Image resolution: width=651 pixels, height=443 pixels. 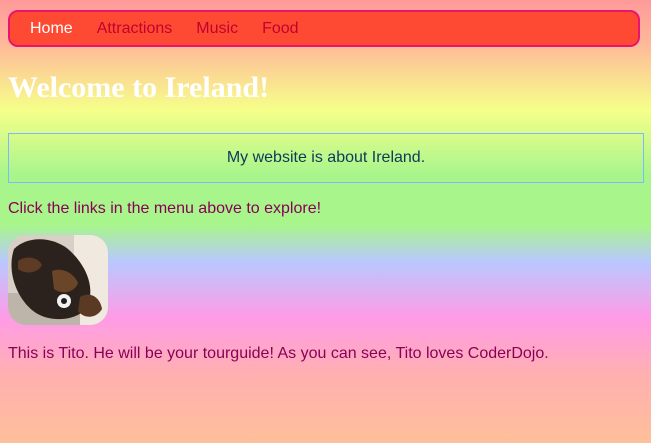 What do you see at coordinates (135, 29) in the screenshot?
I see `menu-item-attractions: Attractions` at bounding box center [135, 29].